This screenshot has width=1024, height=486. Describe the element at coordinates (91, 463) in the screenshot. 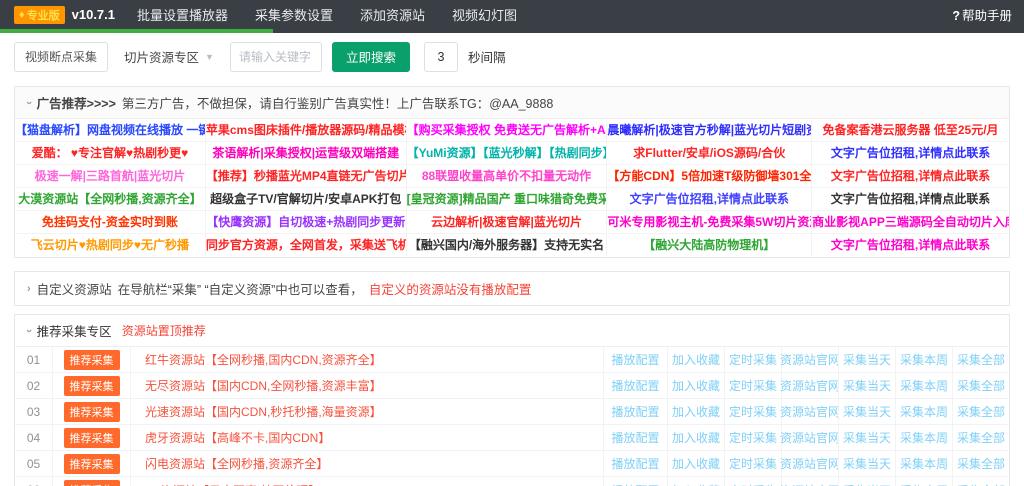

I see `recommend-badge: 推荐采集` at that location.